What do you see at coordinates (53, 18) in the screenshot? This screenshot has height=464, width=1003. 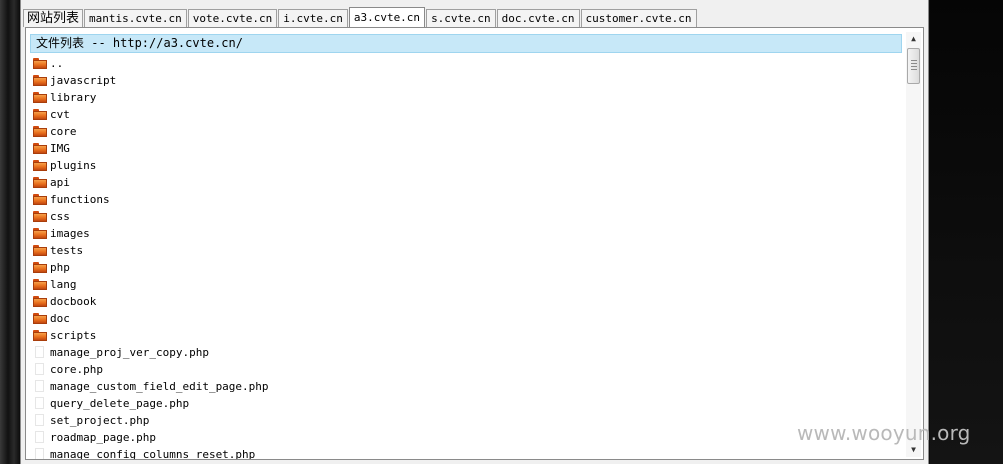 I see `tab-site-list: 网站列表` at bounding box center [53, 18].